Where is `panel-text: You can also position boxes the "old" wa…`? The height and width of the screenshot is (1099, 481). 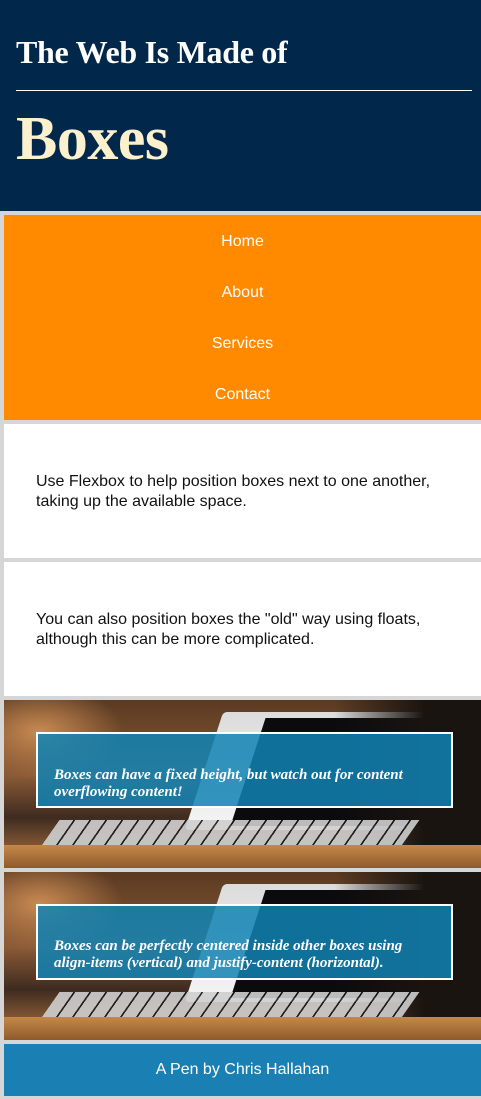
panel-text: You can also position boxes the "old" wa… is located at coordinates (228, 629).